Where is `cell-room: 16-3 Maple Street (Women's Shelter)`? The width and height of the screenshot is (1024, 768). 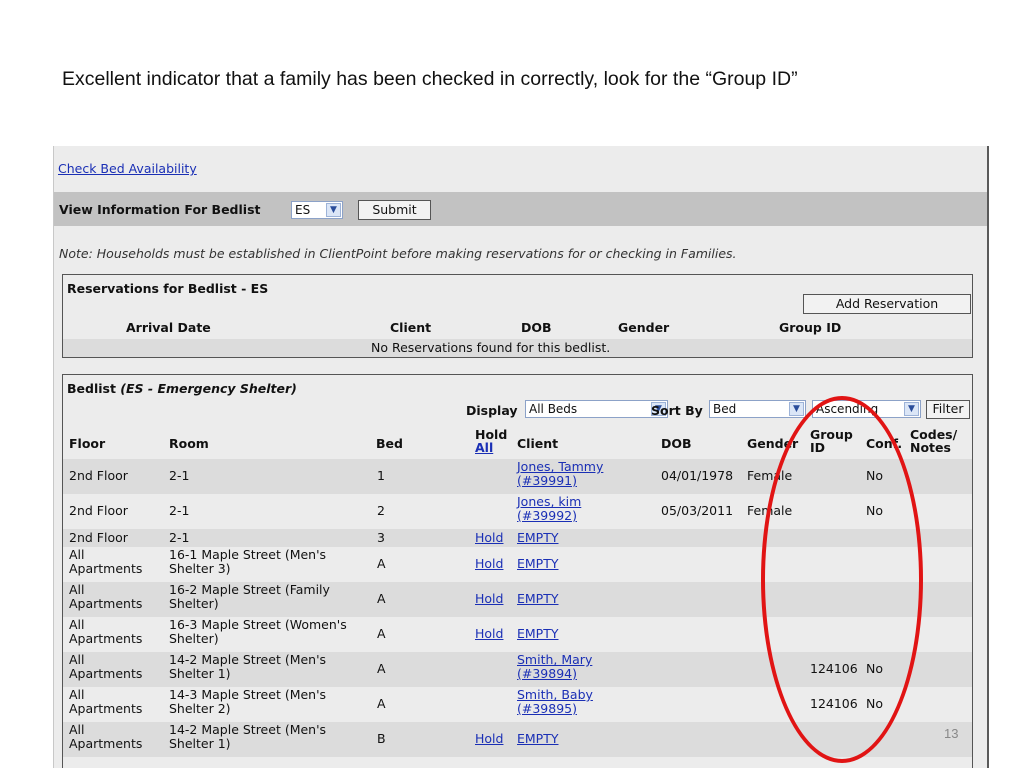 cell-room: 16-3 Maple Street (Women's Shelter) is located at coordinates (258, 631).